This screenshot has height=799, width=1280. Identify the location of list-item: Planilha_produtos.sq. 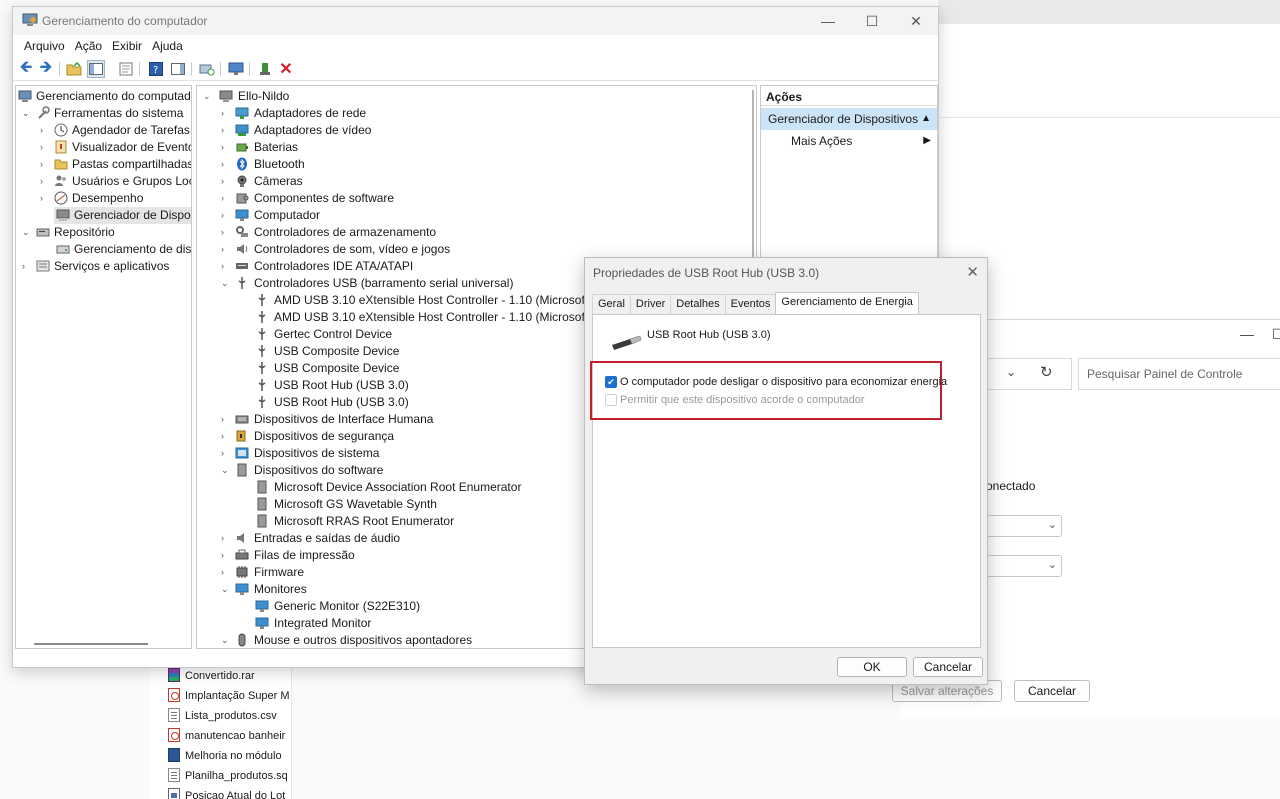
(230, 777).